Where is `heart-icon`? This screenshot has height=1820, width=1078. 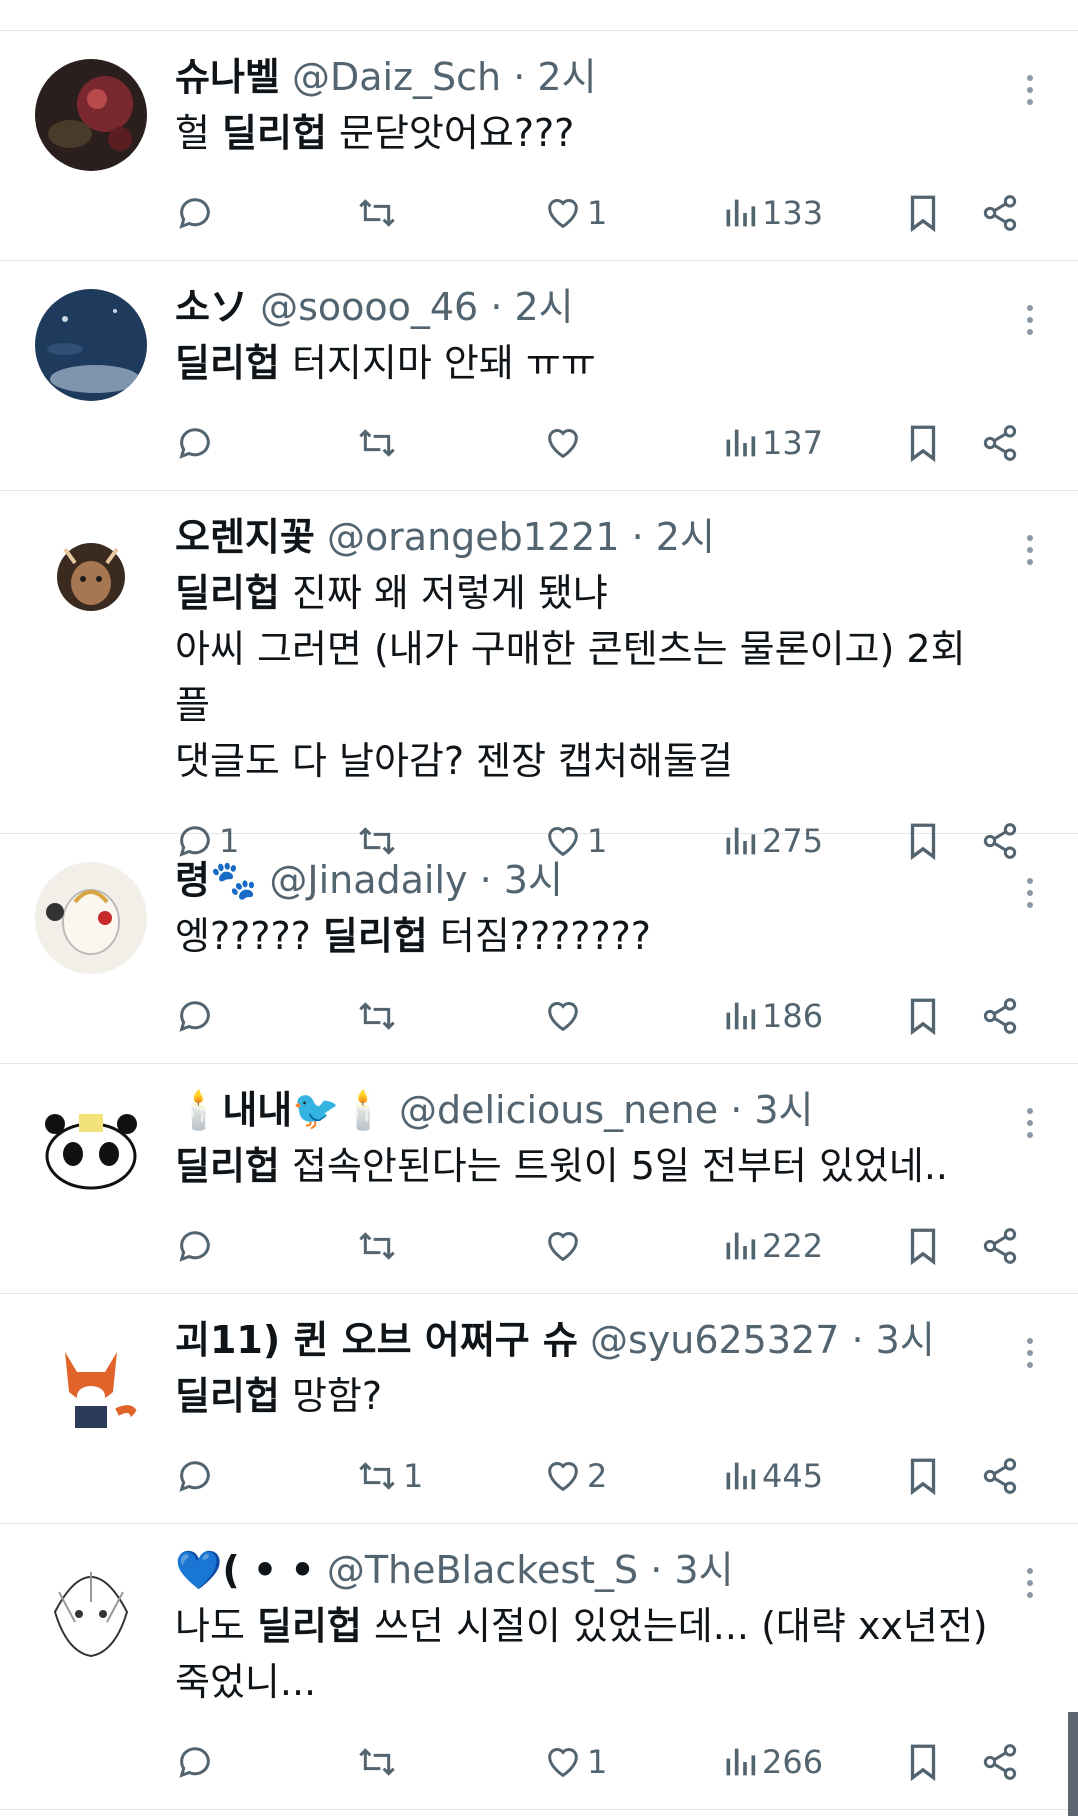
heart-icon is located at coordinates (563, 1763).